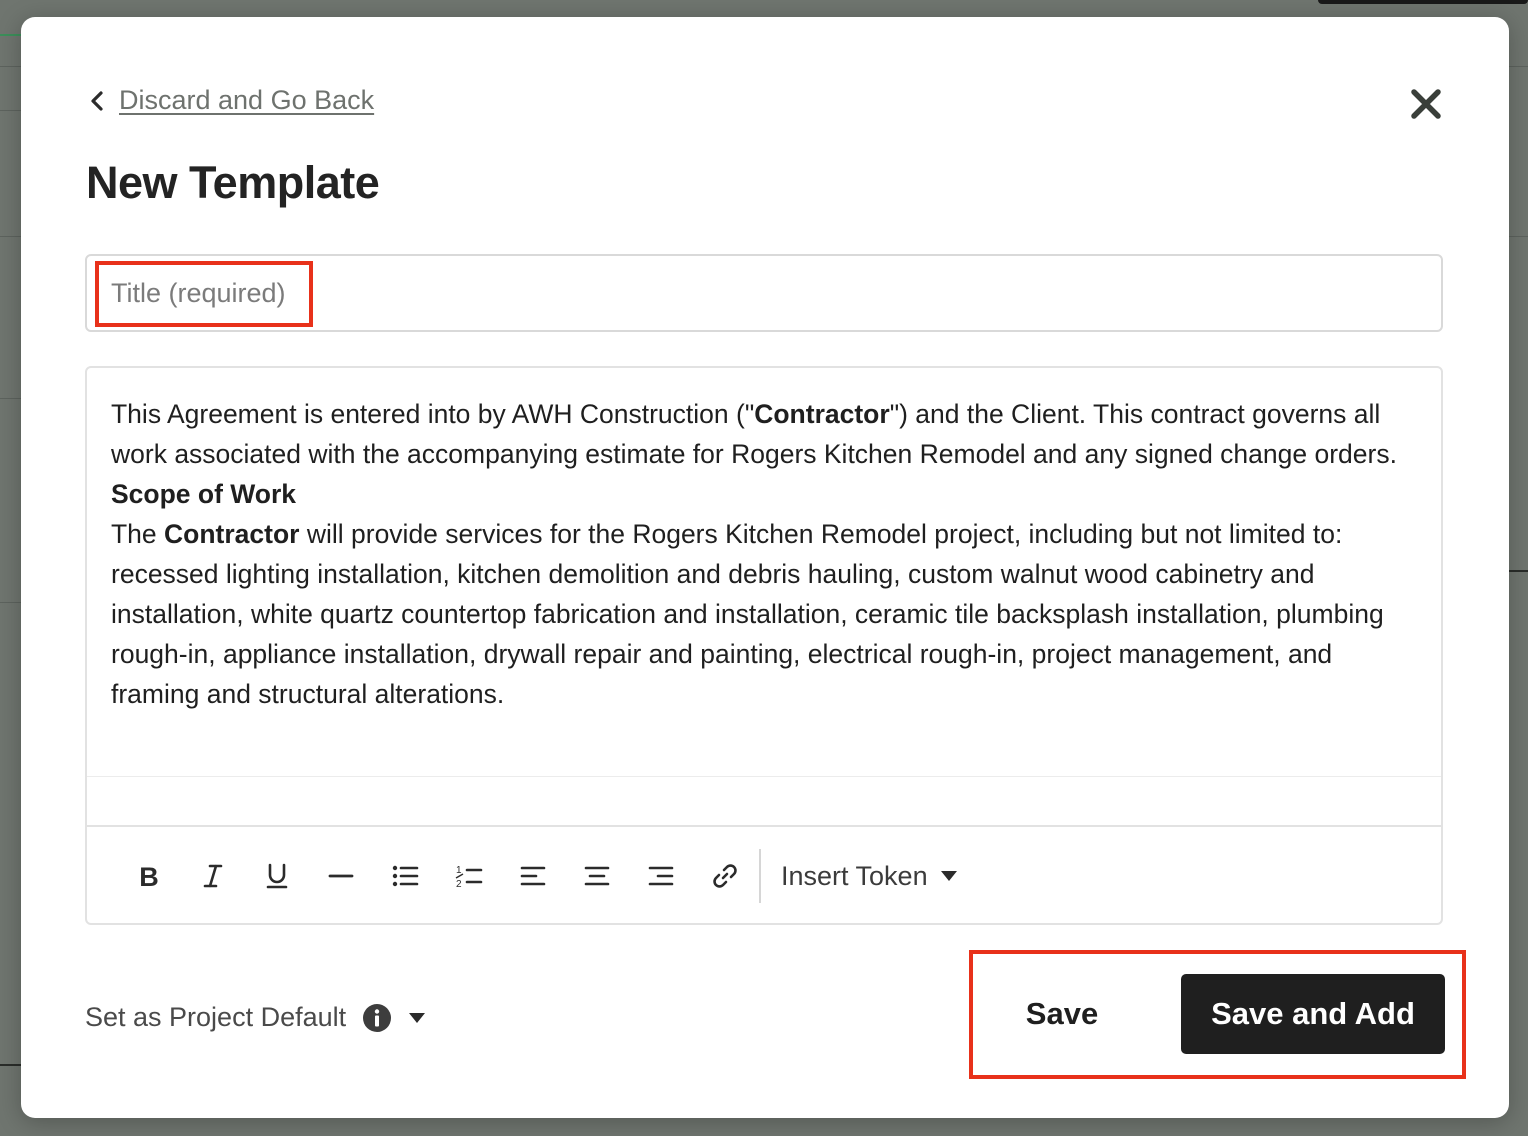 This screenshot has width=1528, height=1136. Describe the element at coordinates (405, 876) in the screenshot. I see `bullet-list-icon` at that location.